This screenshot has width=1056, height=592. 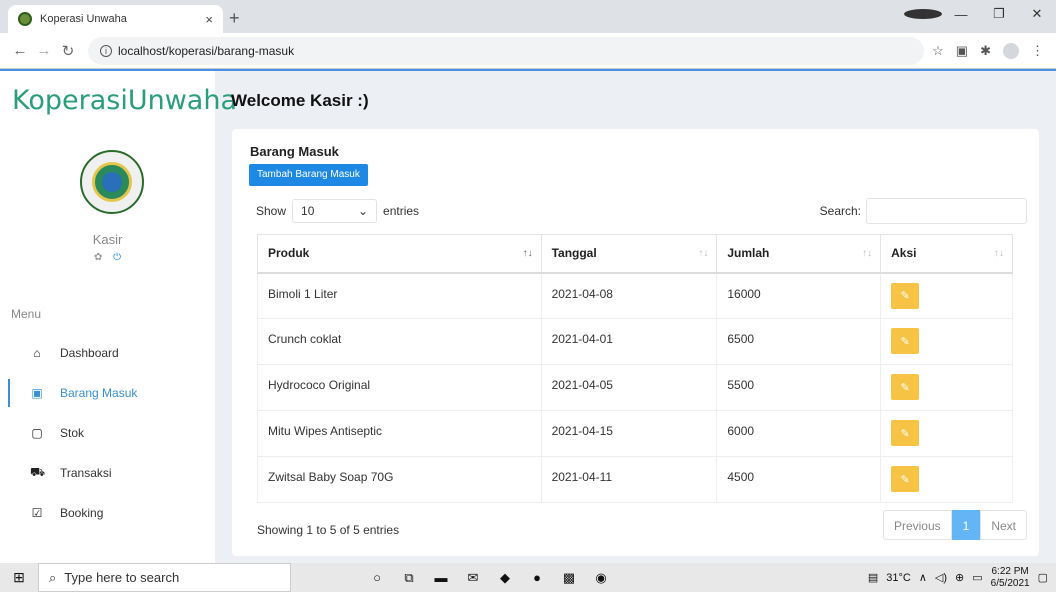 What do you see at coordinates (83, 19) in the screenshot?
I see `tab-title: Koperasi Unwaha` at bounding box center [83, 19].